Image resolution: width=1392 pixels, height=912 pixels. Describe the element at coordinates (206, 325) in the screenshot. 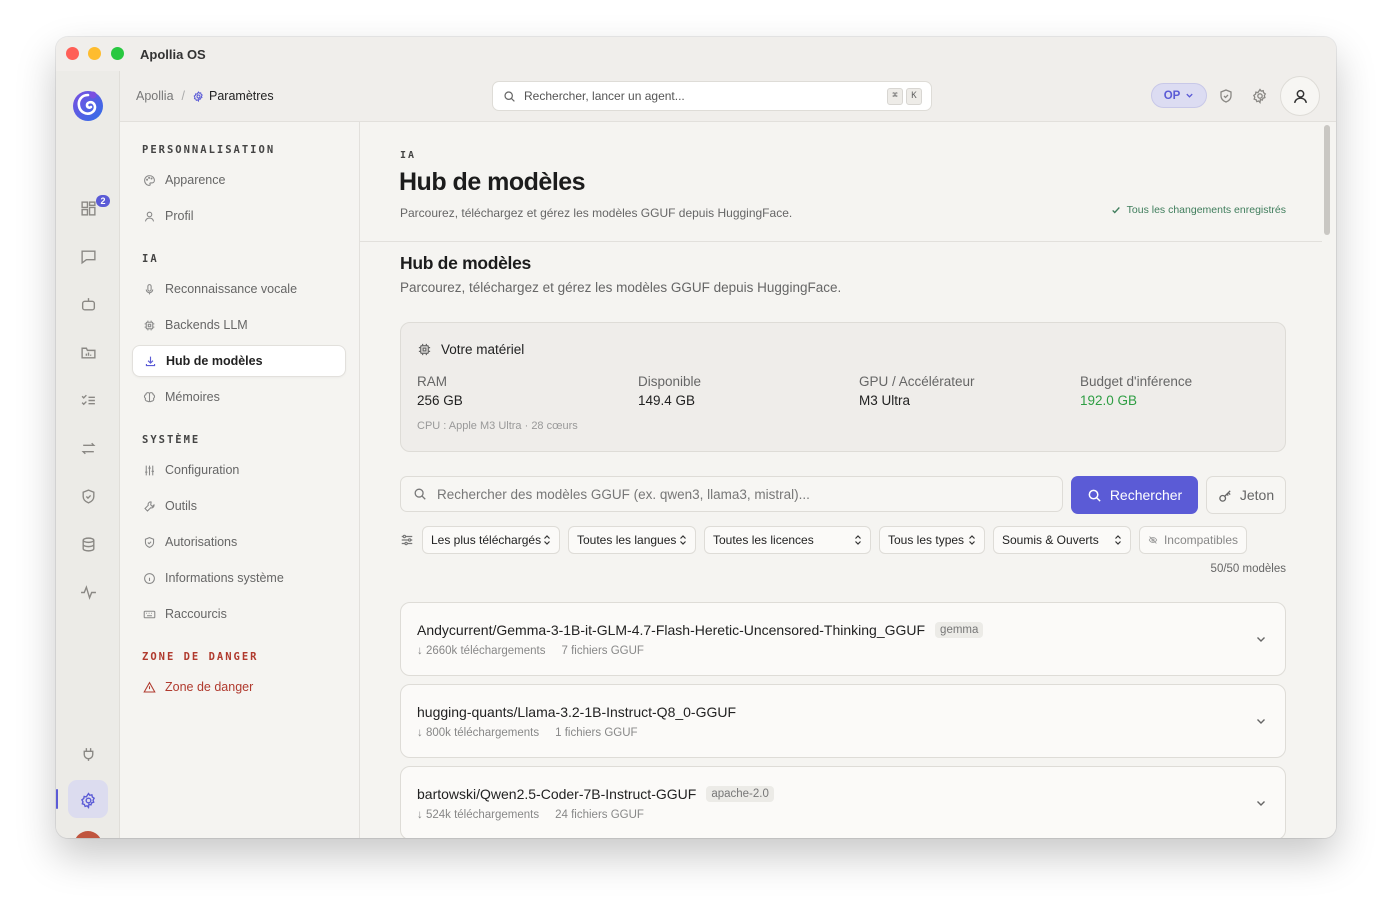

I see `nav-item-label: Backends LLM` at that location.